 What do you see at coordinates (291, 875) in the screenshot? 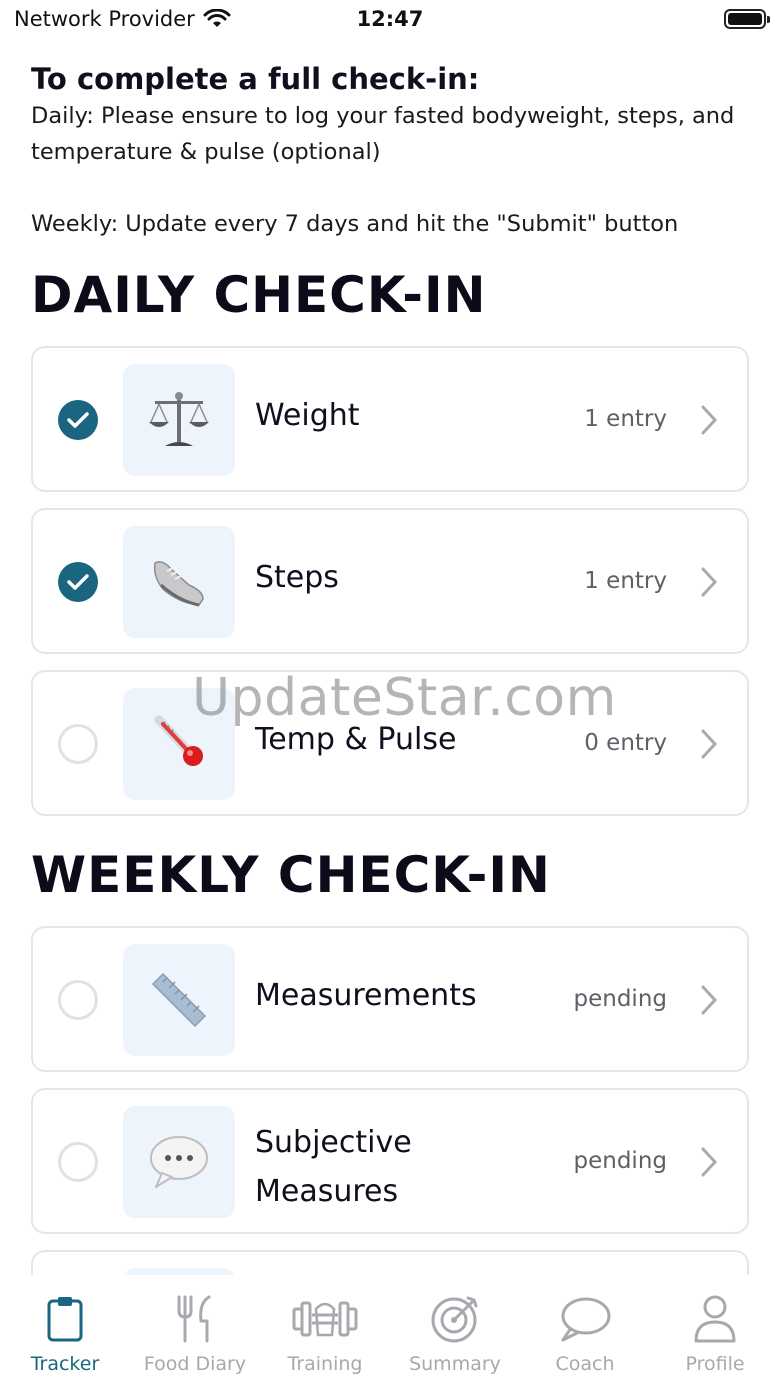
I see `weekly-checkin-heading: WEEKLY CHECK-IN` at bounding box center [291, 875].